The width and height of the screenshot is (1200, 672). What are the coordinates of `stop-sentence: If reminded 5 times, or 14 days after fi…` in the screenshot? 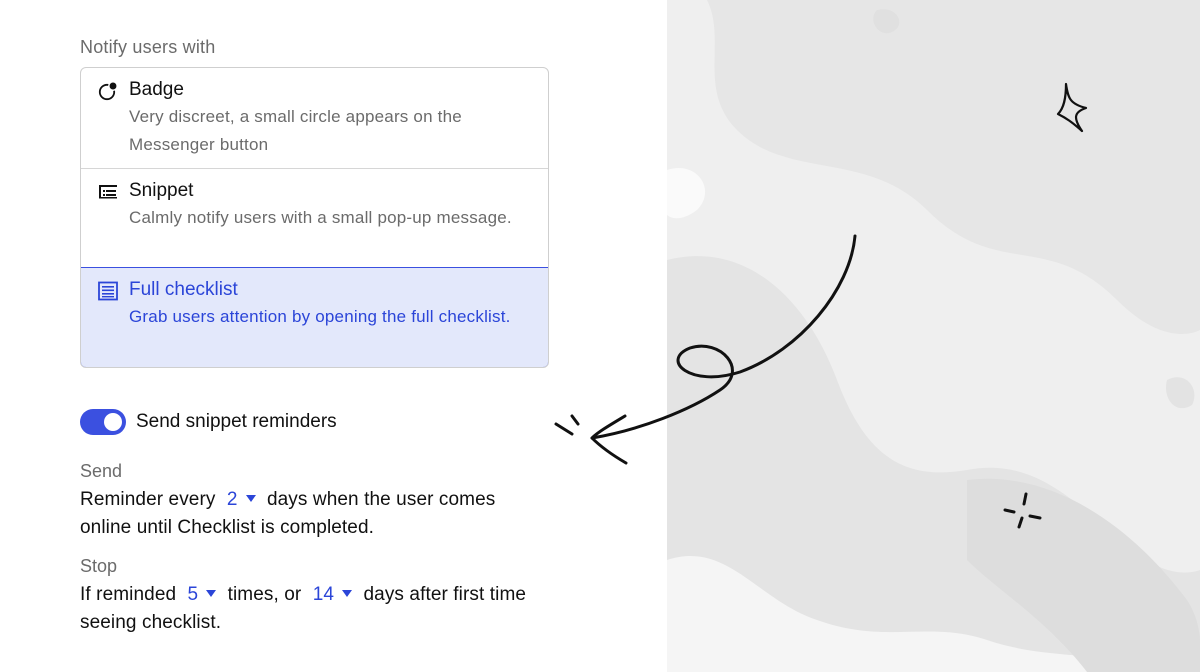 It's located at (315, 609).